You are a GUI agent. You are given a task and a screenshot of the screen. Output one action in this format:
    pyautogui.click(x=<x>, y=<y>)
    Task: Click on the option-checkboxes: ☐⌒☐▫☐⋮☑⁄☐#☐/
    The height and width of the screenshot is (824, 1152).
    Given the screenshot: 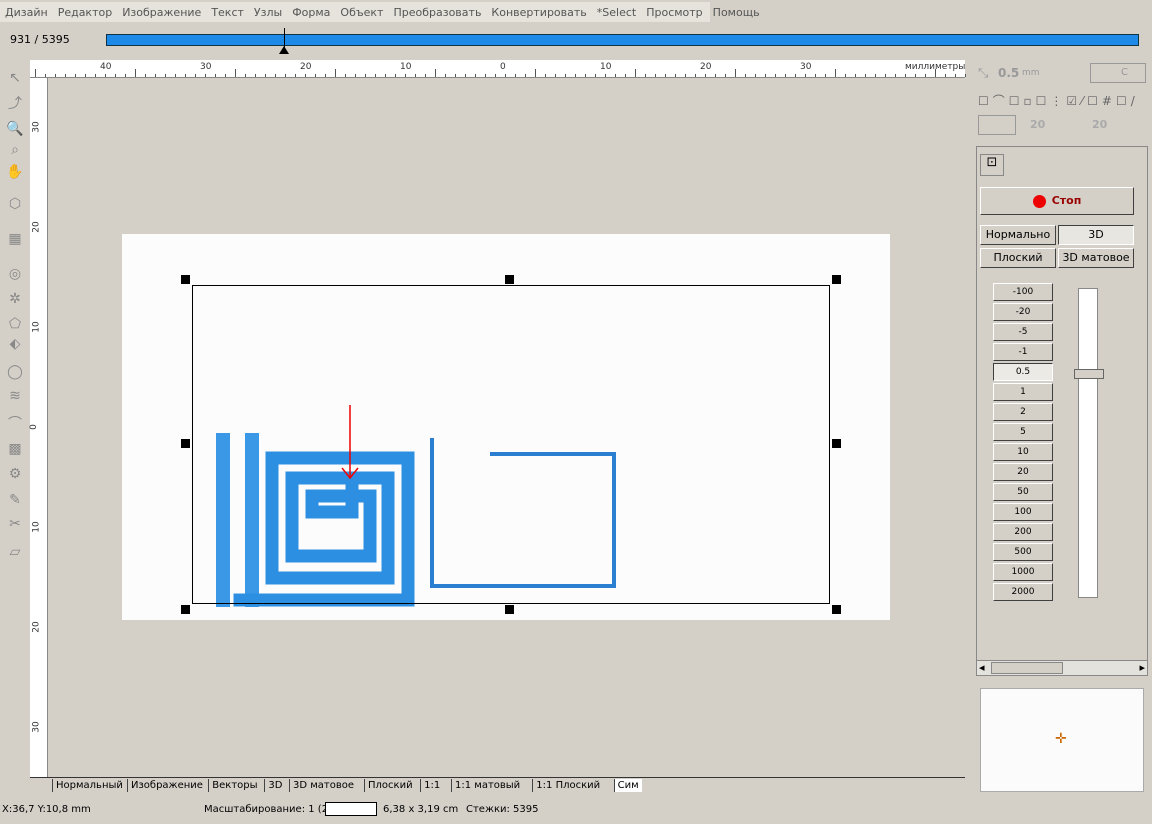 What is the action you would take?
    pyautogui.click(x=1058, y=100)
    